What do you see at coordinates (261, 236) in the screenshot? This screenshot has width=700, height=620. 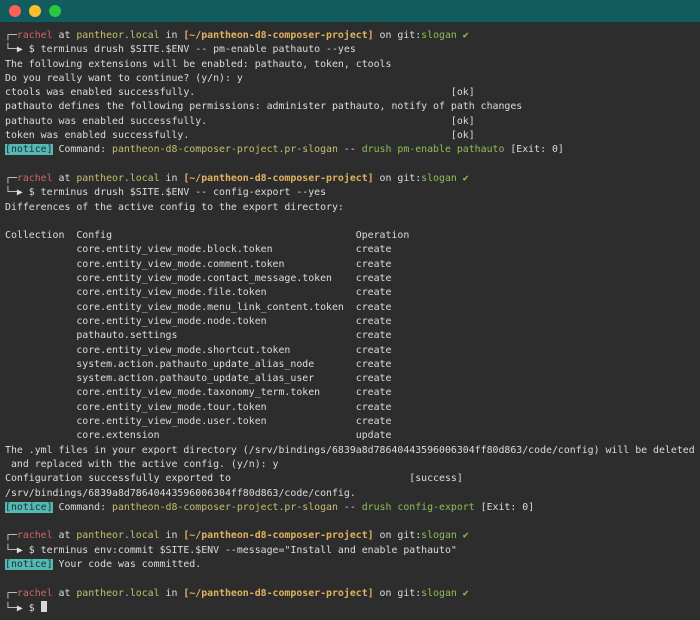 I see `col-operation: Operation` at bounding box center [261, 236].